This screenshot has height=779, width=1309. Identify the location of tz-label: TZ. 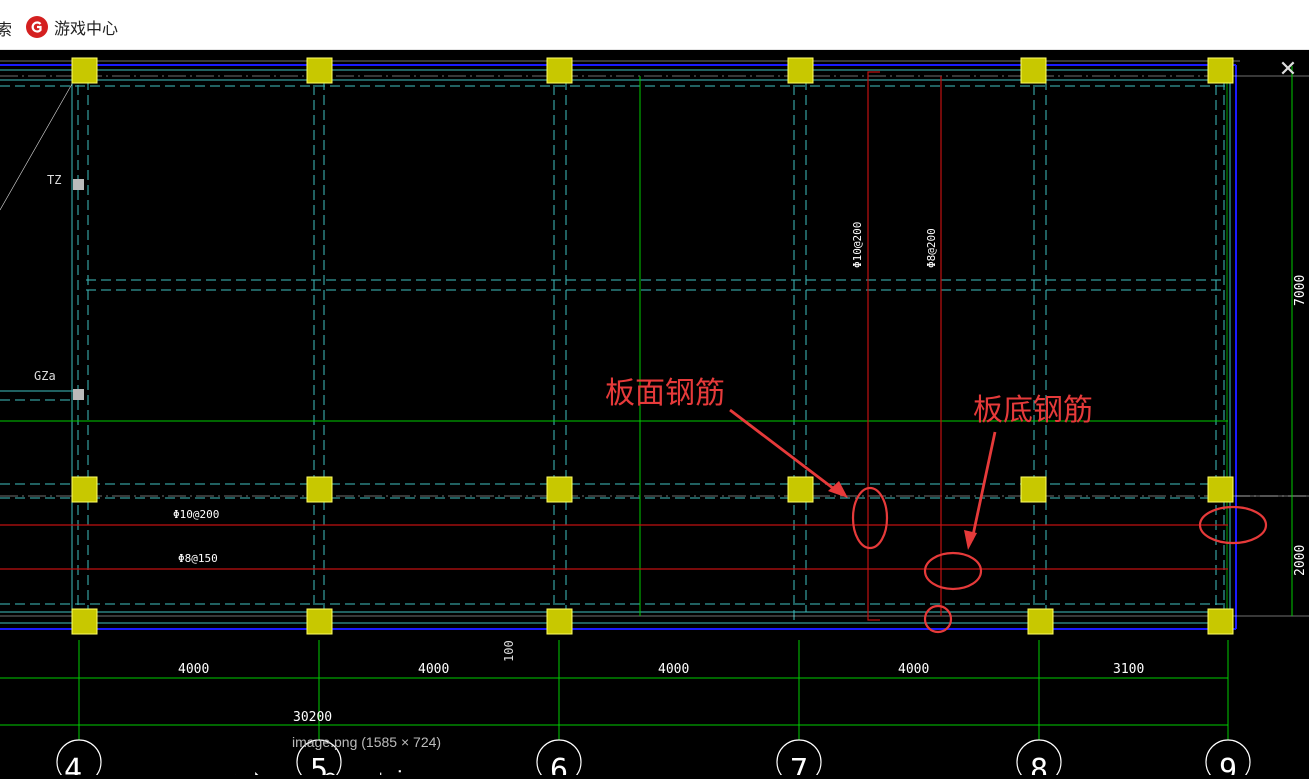
(54, 180).